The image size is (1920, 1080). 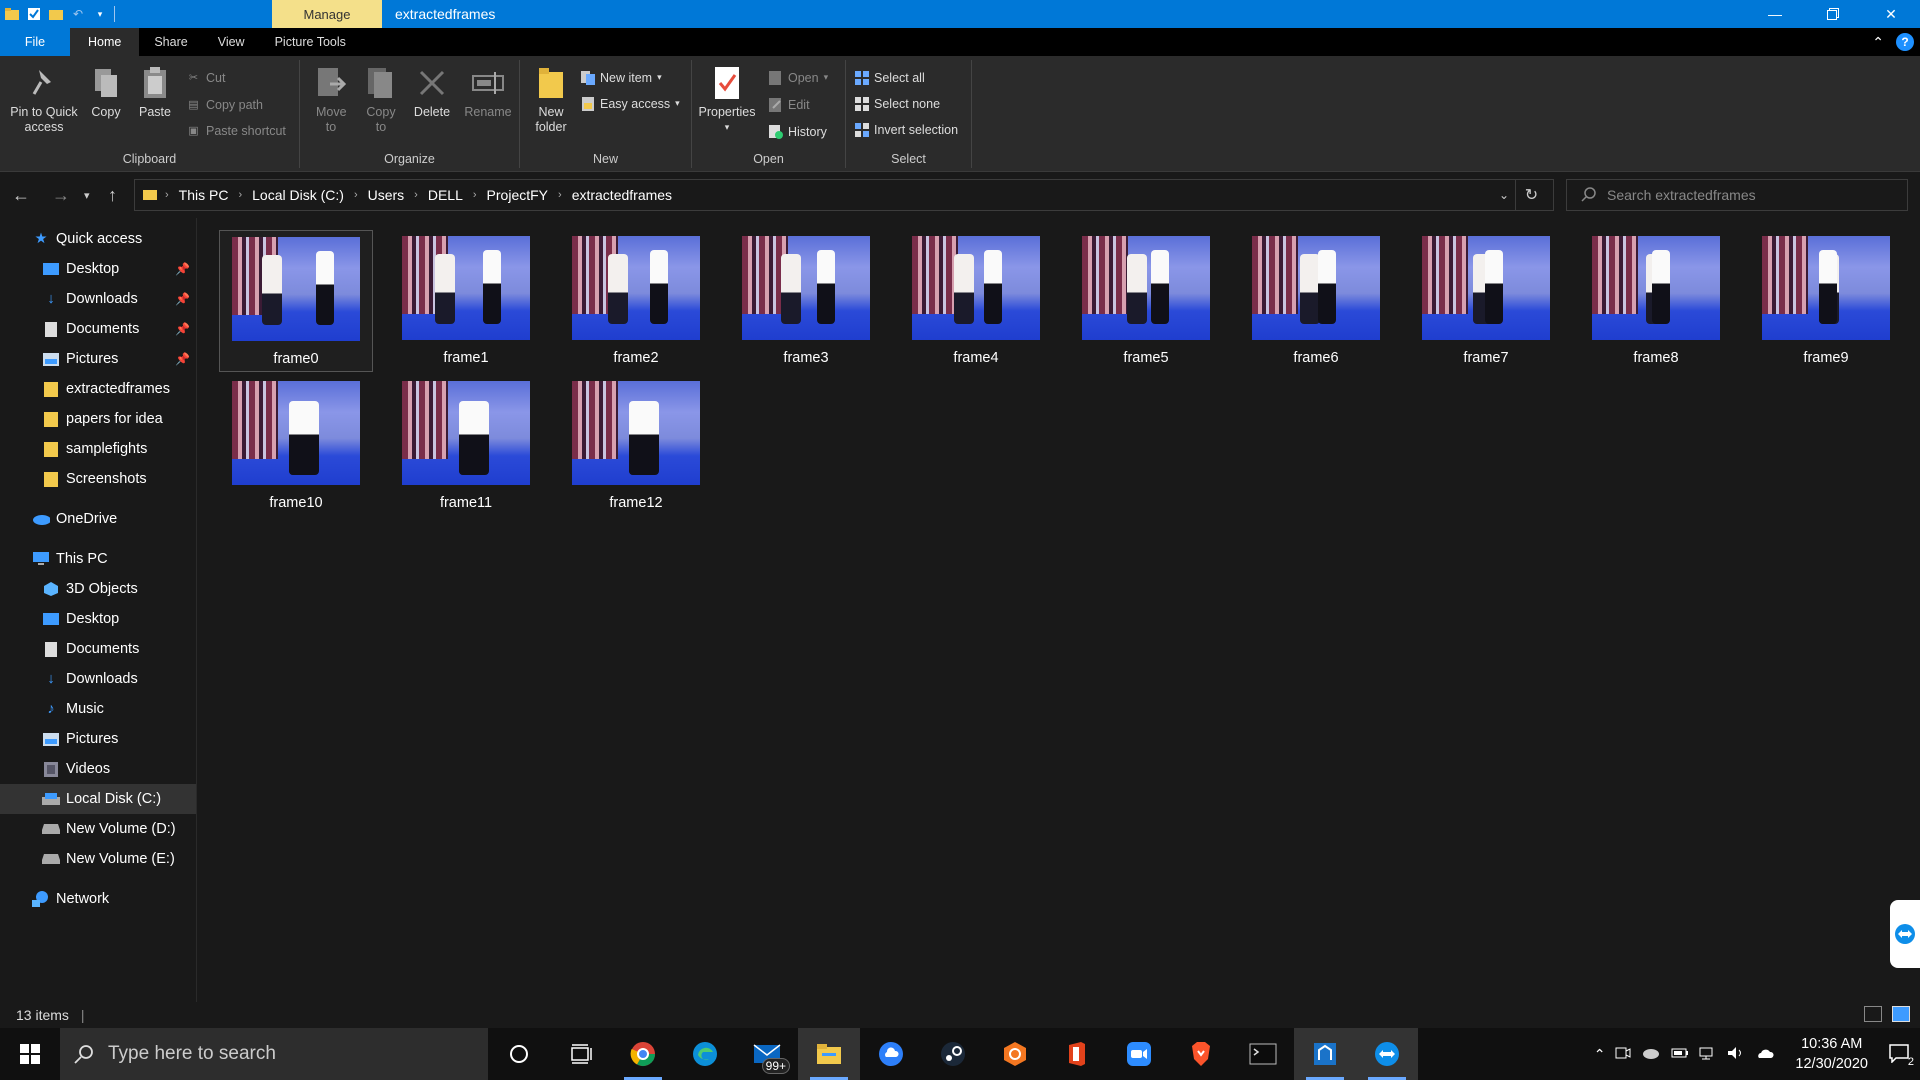 What do you see at coordinates (98, 419) in the screenshot?
I see `nav-qa-papers-for-idea: papers for idea` at bounding box center [98, 419].